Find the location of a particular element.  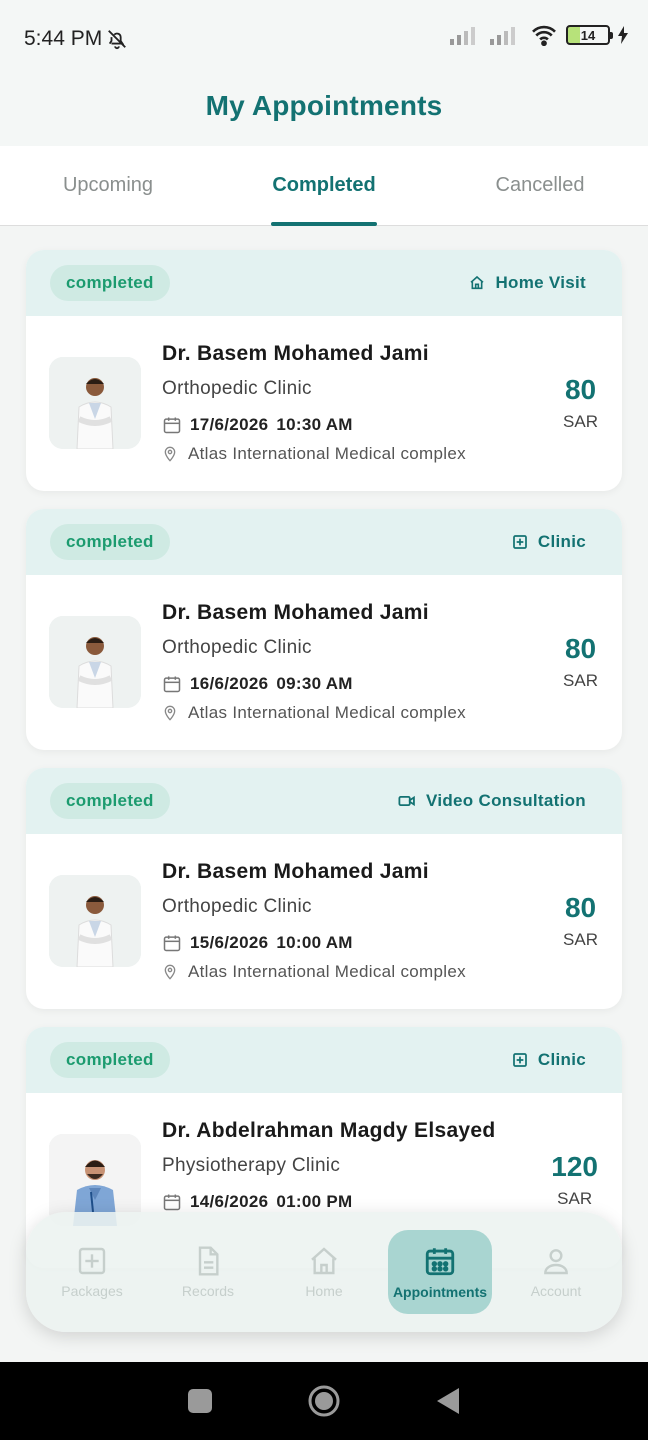

system-nav-bar is located at coordinates (324, 1401).